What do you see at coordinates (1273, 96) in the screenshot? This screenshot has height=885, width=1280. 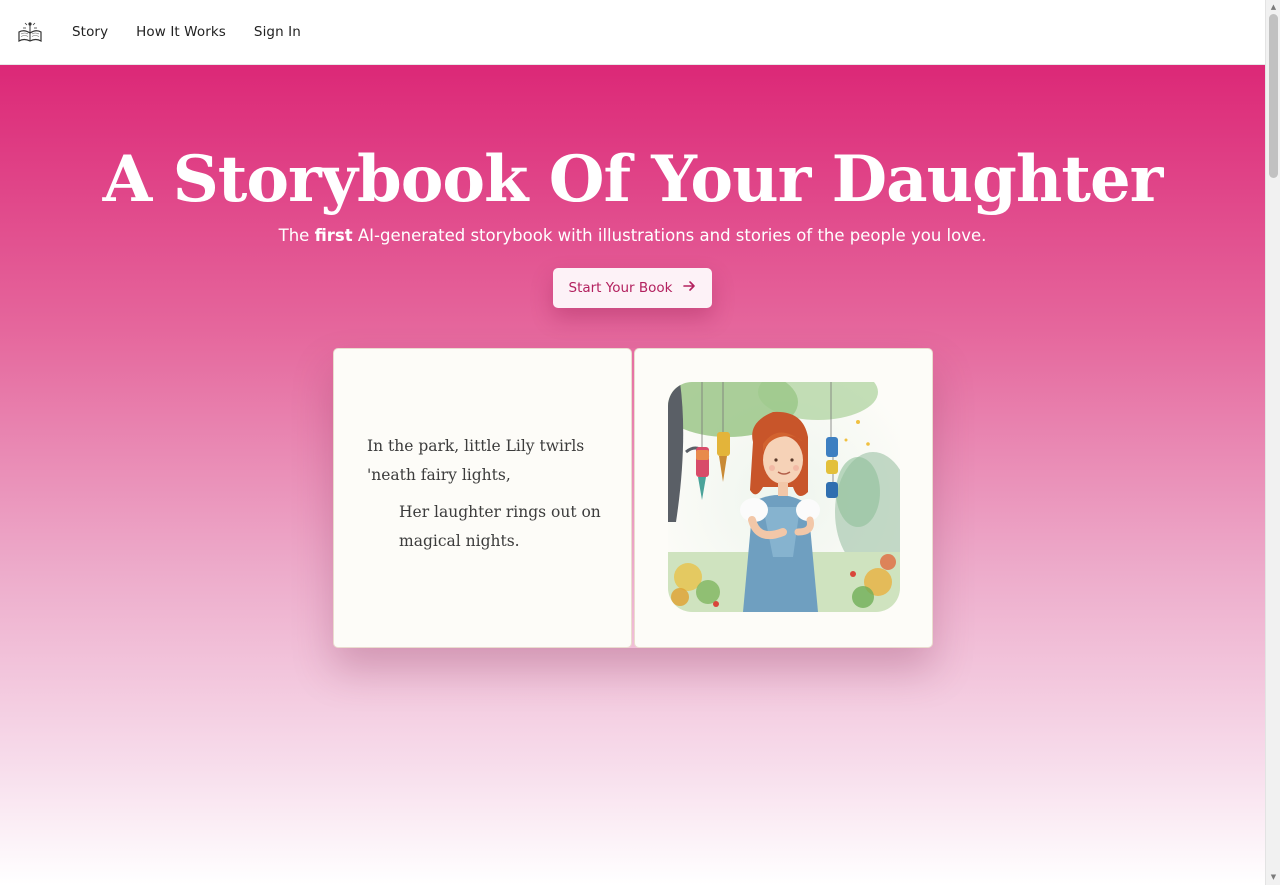 I see `scrollbar-thumb` at bounding box center [1273, 96].